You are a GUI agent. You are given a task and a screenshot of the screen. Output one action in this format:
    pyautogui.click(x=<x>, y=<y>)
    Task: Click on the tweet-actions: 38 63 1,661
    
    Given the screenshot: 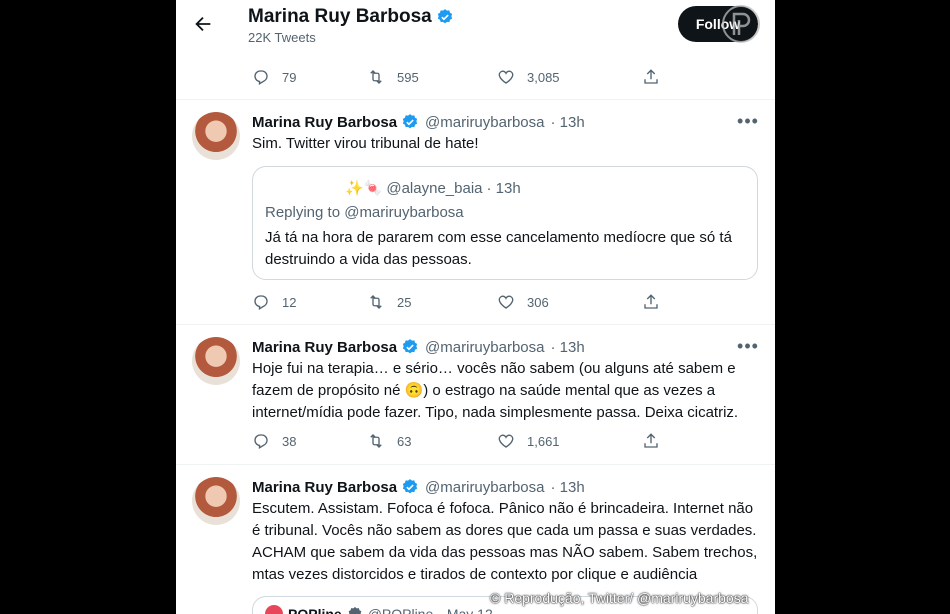 What is the action you would take?
    pyautogui.click(x=456, y=441)
    